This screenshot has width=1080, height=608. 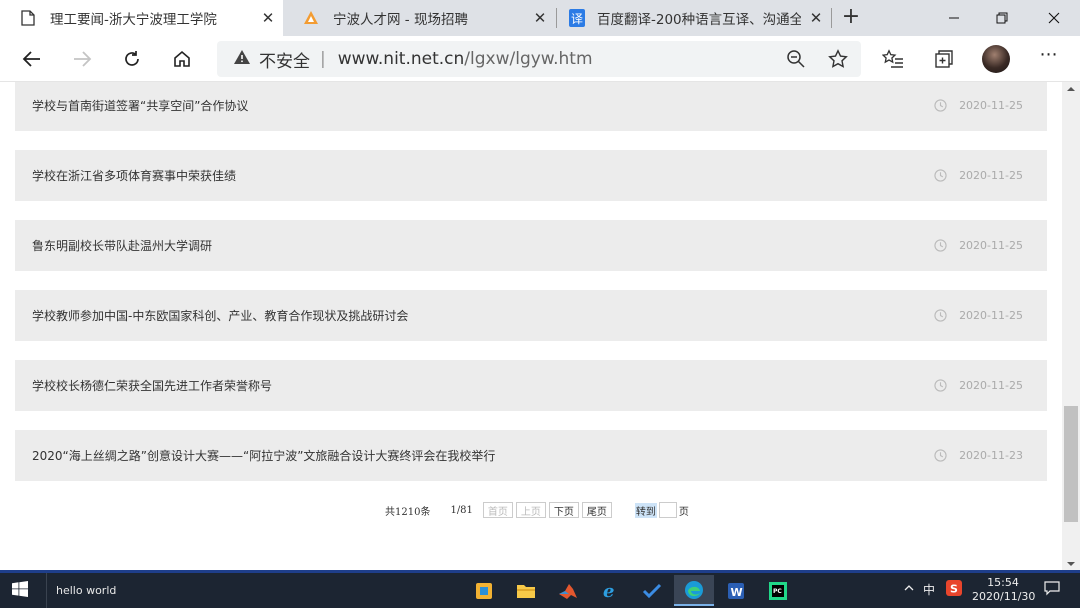 What do you see at coordinates (1071, 464) in the screenshot?
I see `scrollbar-thumb` at bounding box center [1071, 464].